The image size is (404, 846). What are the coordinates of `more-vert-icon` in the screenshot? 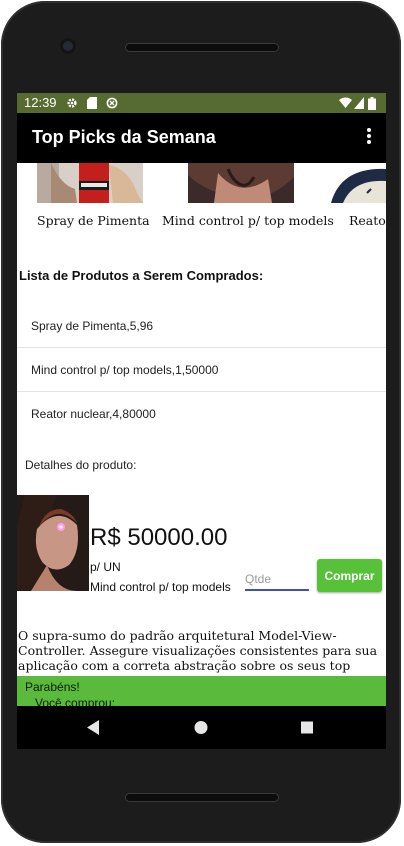 It's located at (369, 138).